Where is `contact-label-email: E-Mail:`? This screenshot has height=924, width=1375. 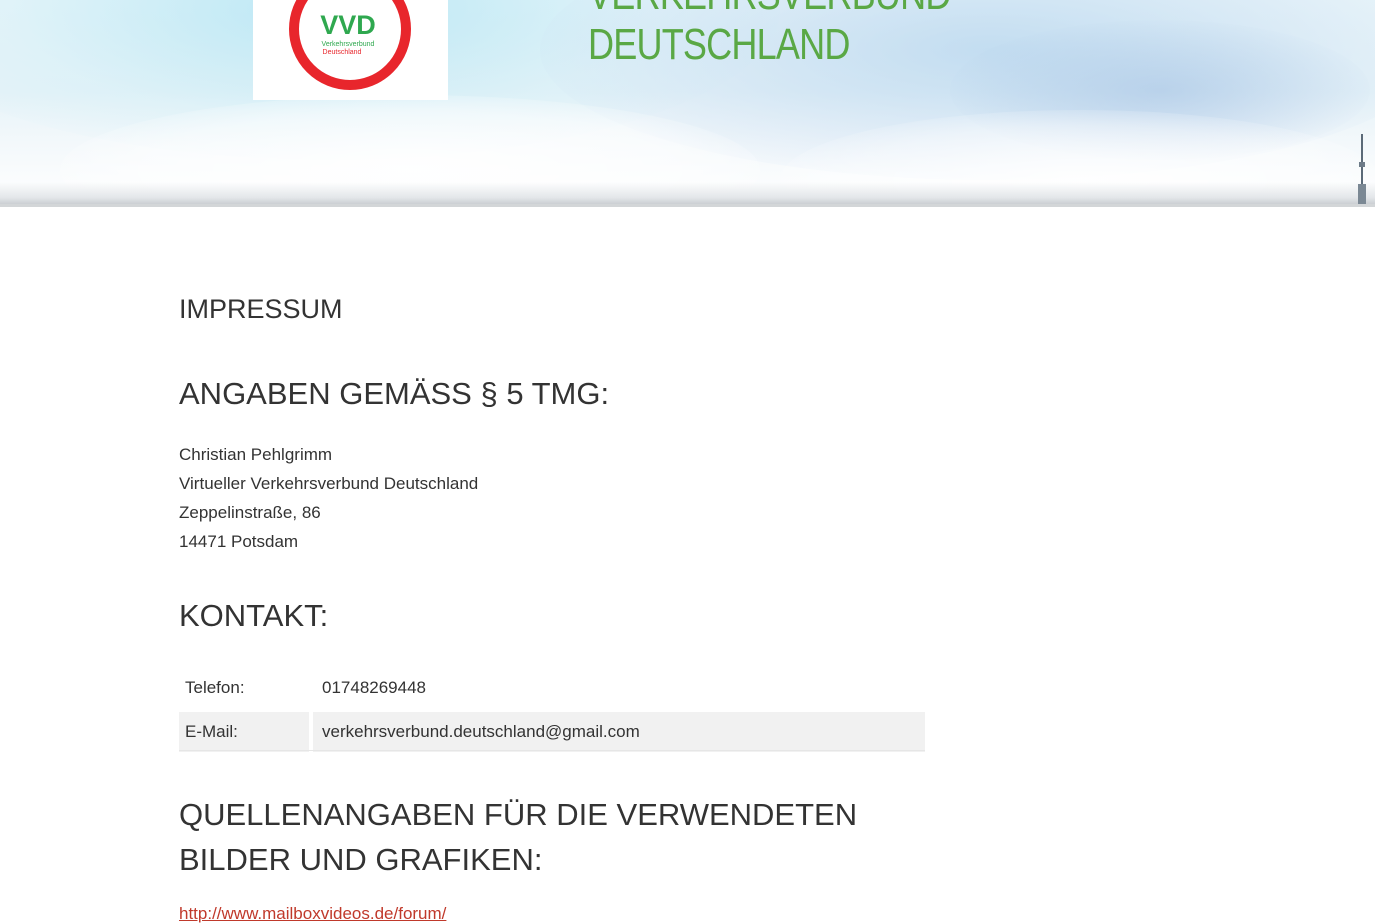
contact-label-email: E-Mail: is located at coordinates (246, 732).